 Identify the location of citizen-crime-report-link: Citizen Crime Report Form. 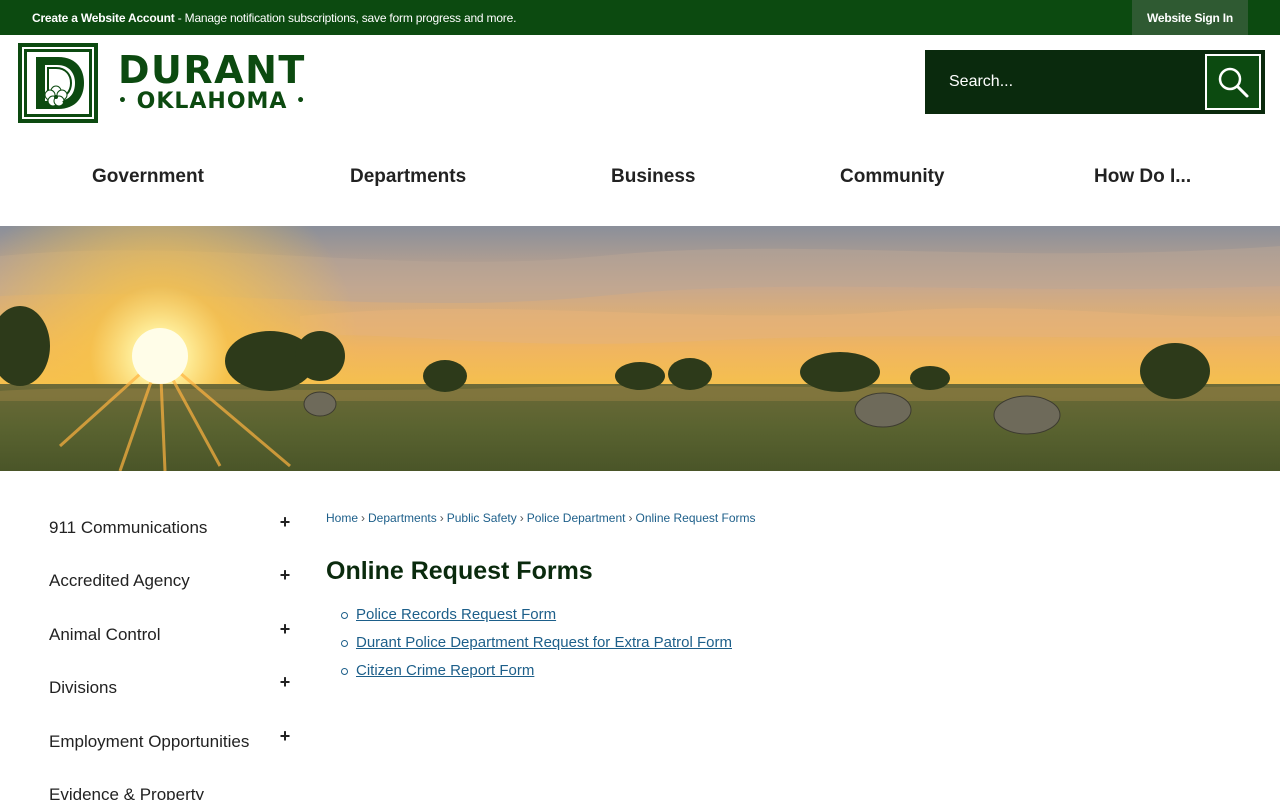
(445, 670).